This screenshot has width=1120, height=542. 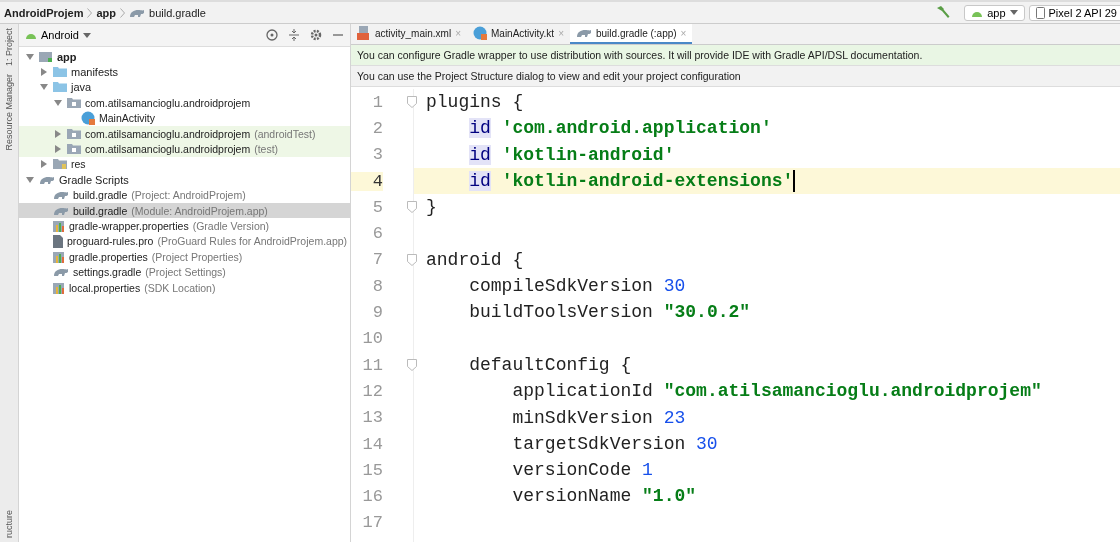 I want to click on project-view-dropdown: Android, so click(x=58, y=35).